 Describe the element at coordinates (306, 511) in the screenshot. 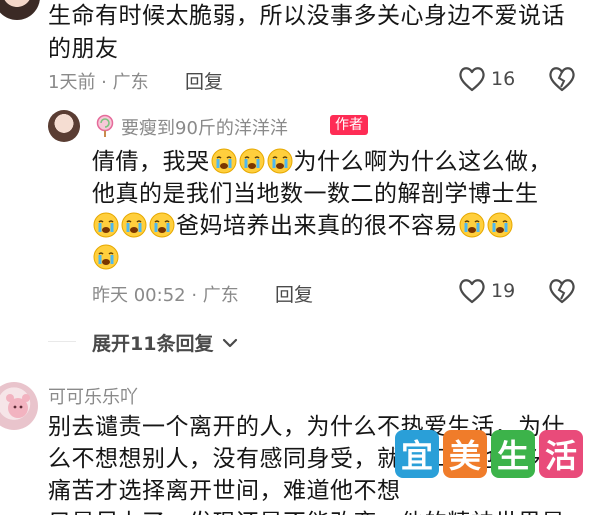

I see `comment-text-line: 只是尽力了，发现还是不能改变，他的精神世界是` at that location.